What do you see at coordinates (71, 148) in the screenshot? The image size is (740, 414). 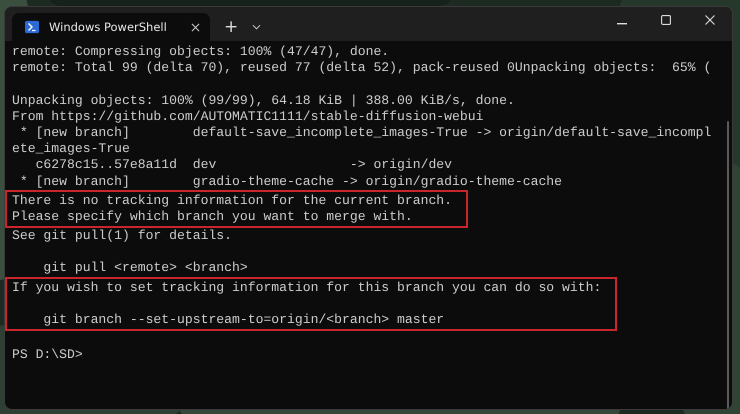 I see `terminal-line: ete_images-True` at bounding box center [71, 148].